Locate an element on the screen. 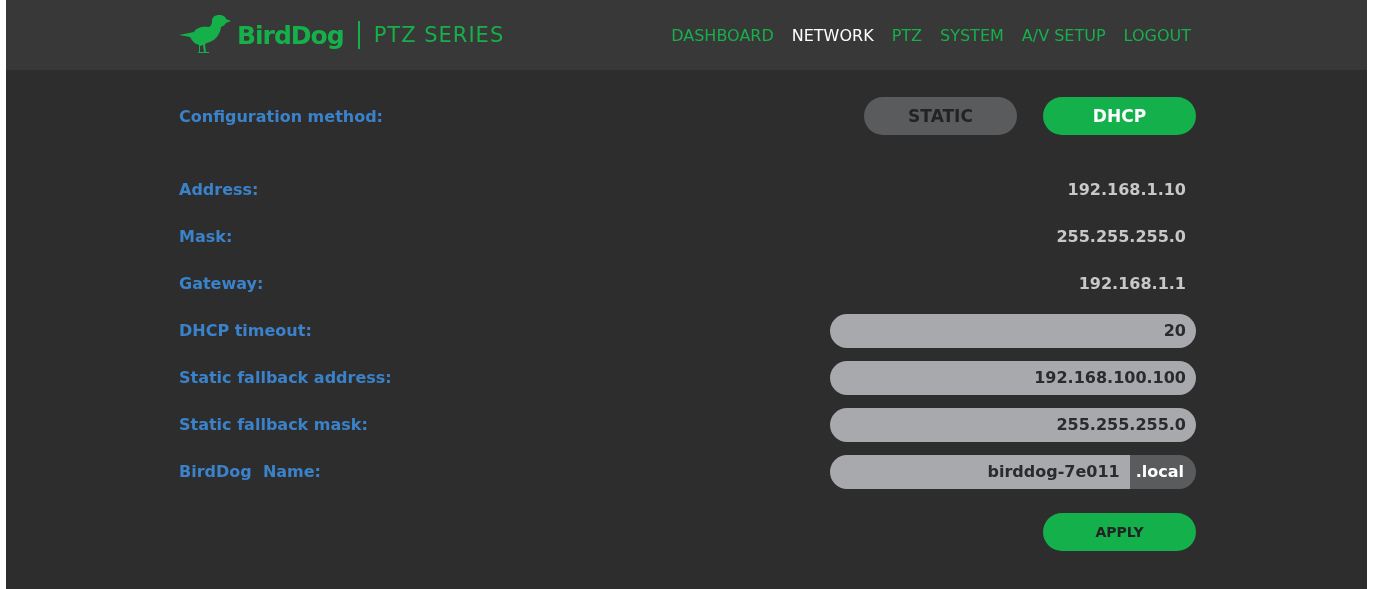  input-field: 192.168.100.100 is located at coordinates (1013, 377).